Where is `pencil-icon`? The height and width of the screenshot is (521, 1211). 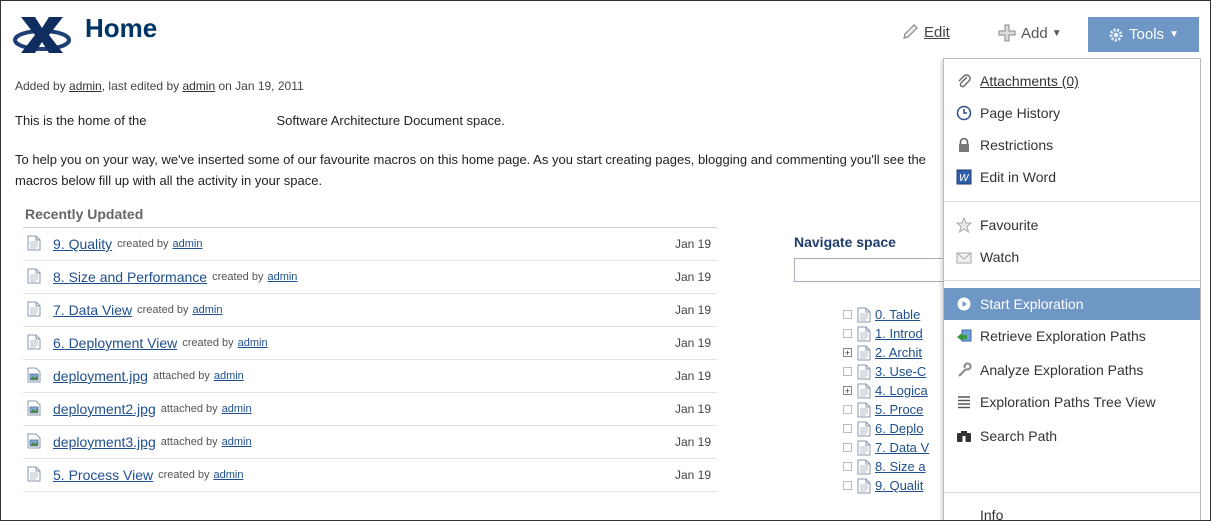 pencil-icon is located at coordinates (910, 31).